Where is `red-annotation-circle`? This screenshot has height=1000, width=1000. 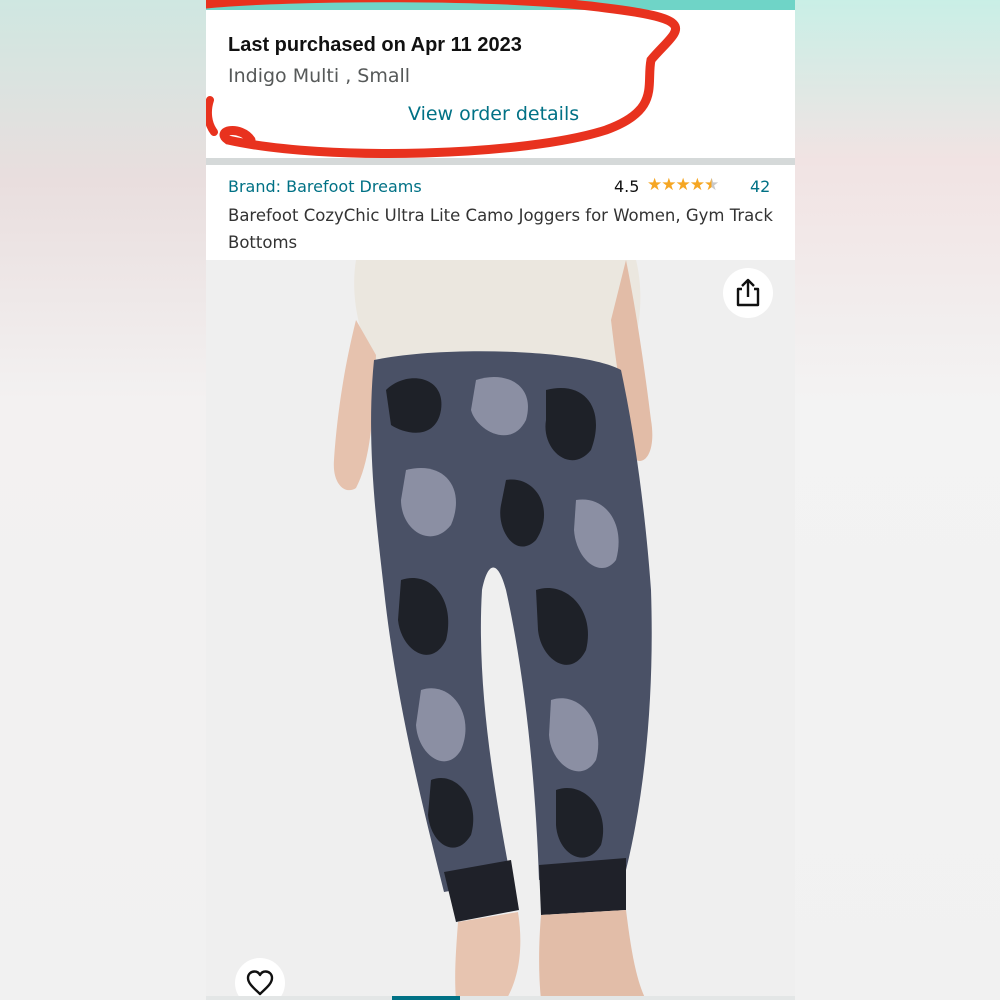
red-annotation-circle is located at coordinates (443, 79).